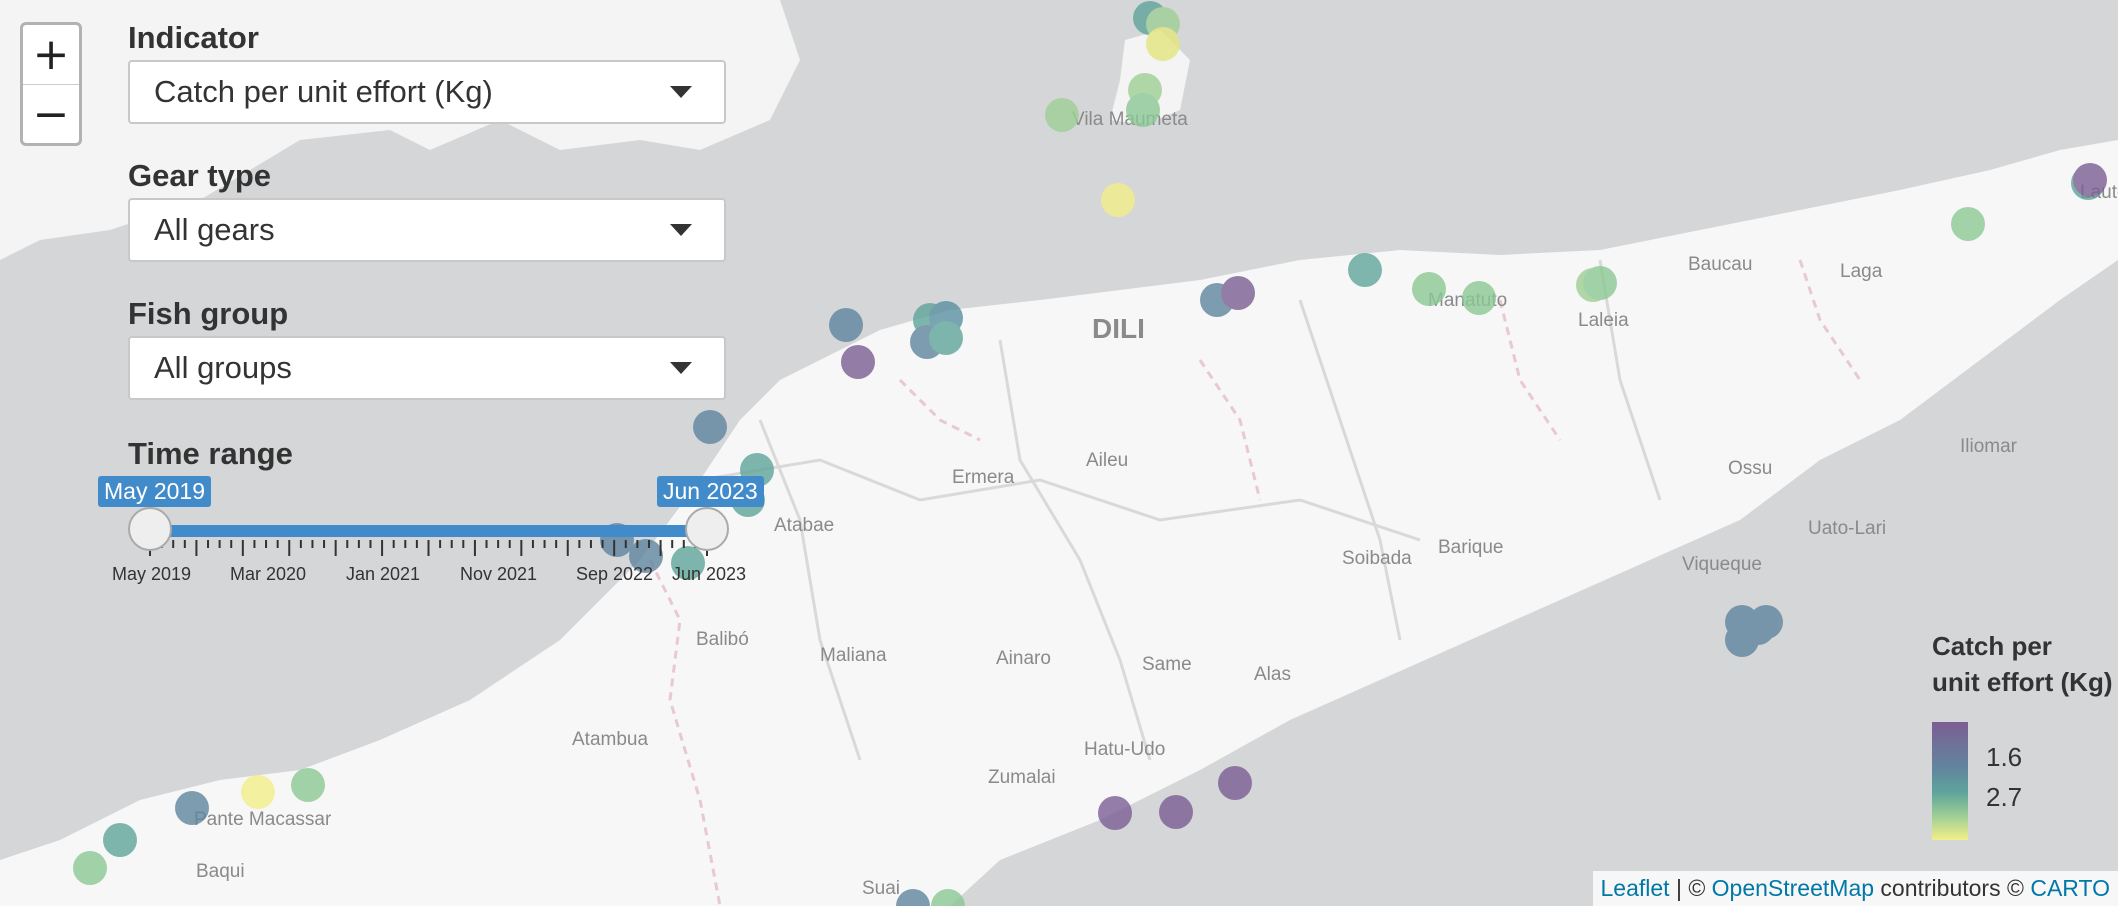 This screenshot has height=906, width=2118. I want to click on zoom-out-button: −, so click(51, 114).